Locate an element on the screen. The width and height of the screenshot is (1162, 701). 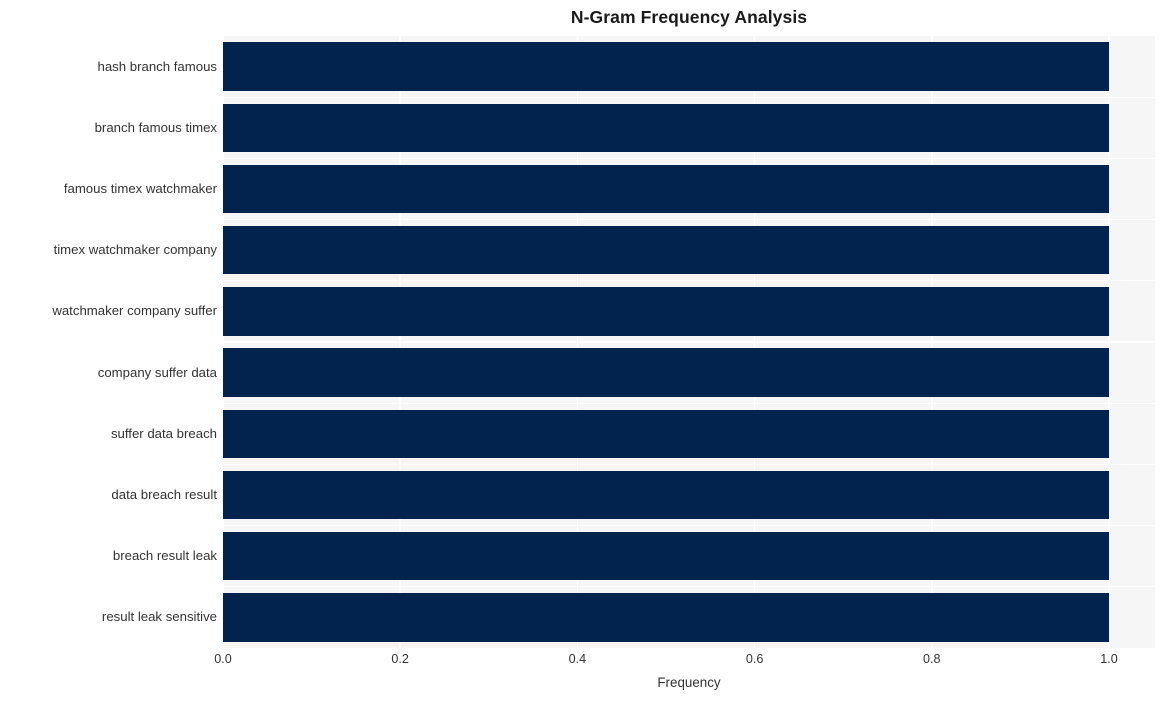
y-axis-tick-label: hash branch famous is located at coordinates (157, 66).